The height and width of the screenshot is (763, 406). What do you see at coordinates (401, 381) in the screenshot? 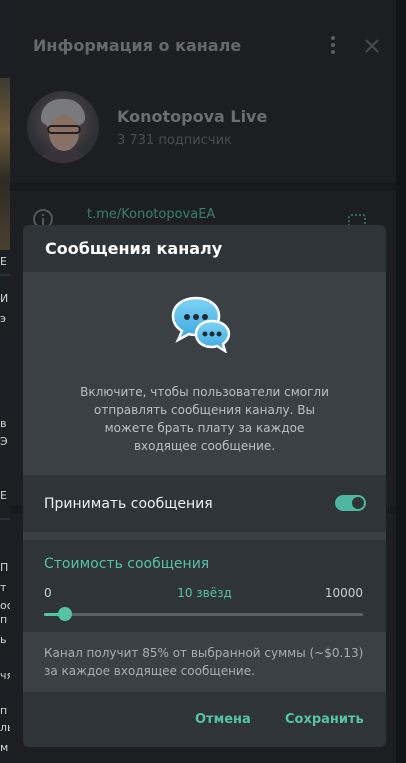
I see `background-right-strip` at bounding box center [401, 381].